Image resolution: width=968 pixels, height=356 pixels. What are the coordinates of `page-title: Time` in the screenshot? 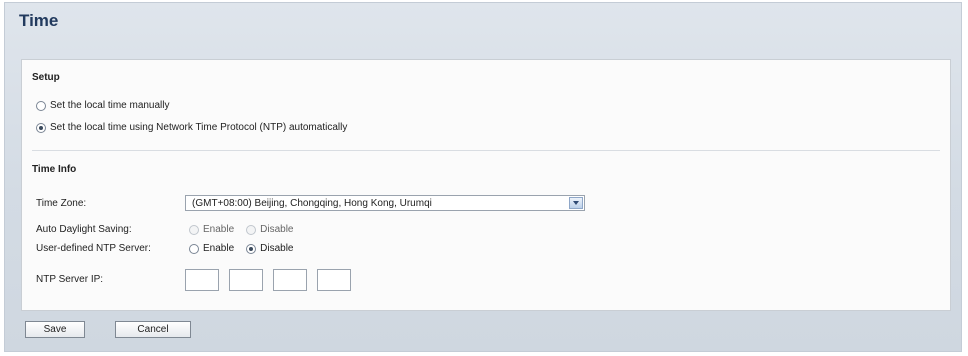 It's located at (39, 20).